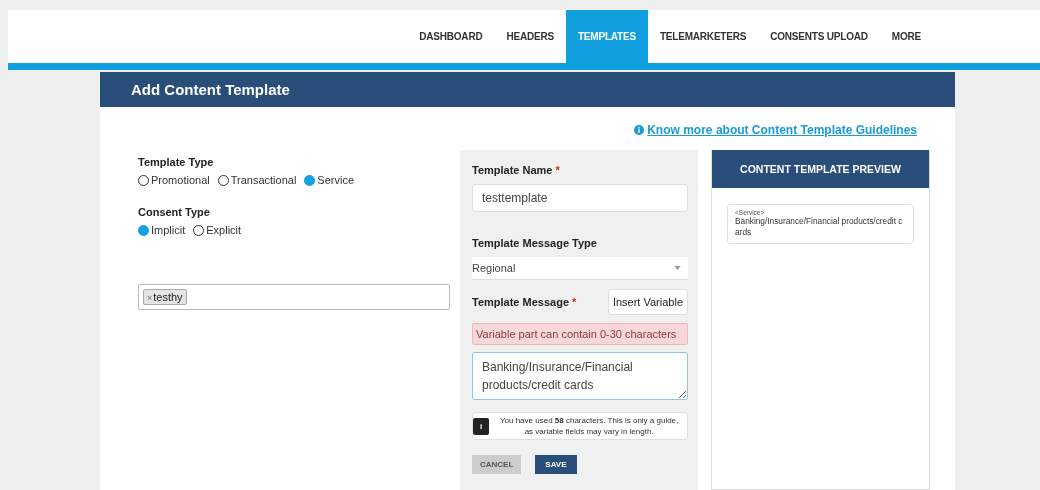 The height and width of the screenshot is (490, 1040). What do you see at coordinates (174, 180) in the screenshot?
I see `radio-option: Promotional` at bounding box center [174, 180].